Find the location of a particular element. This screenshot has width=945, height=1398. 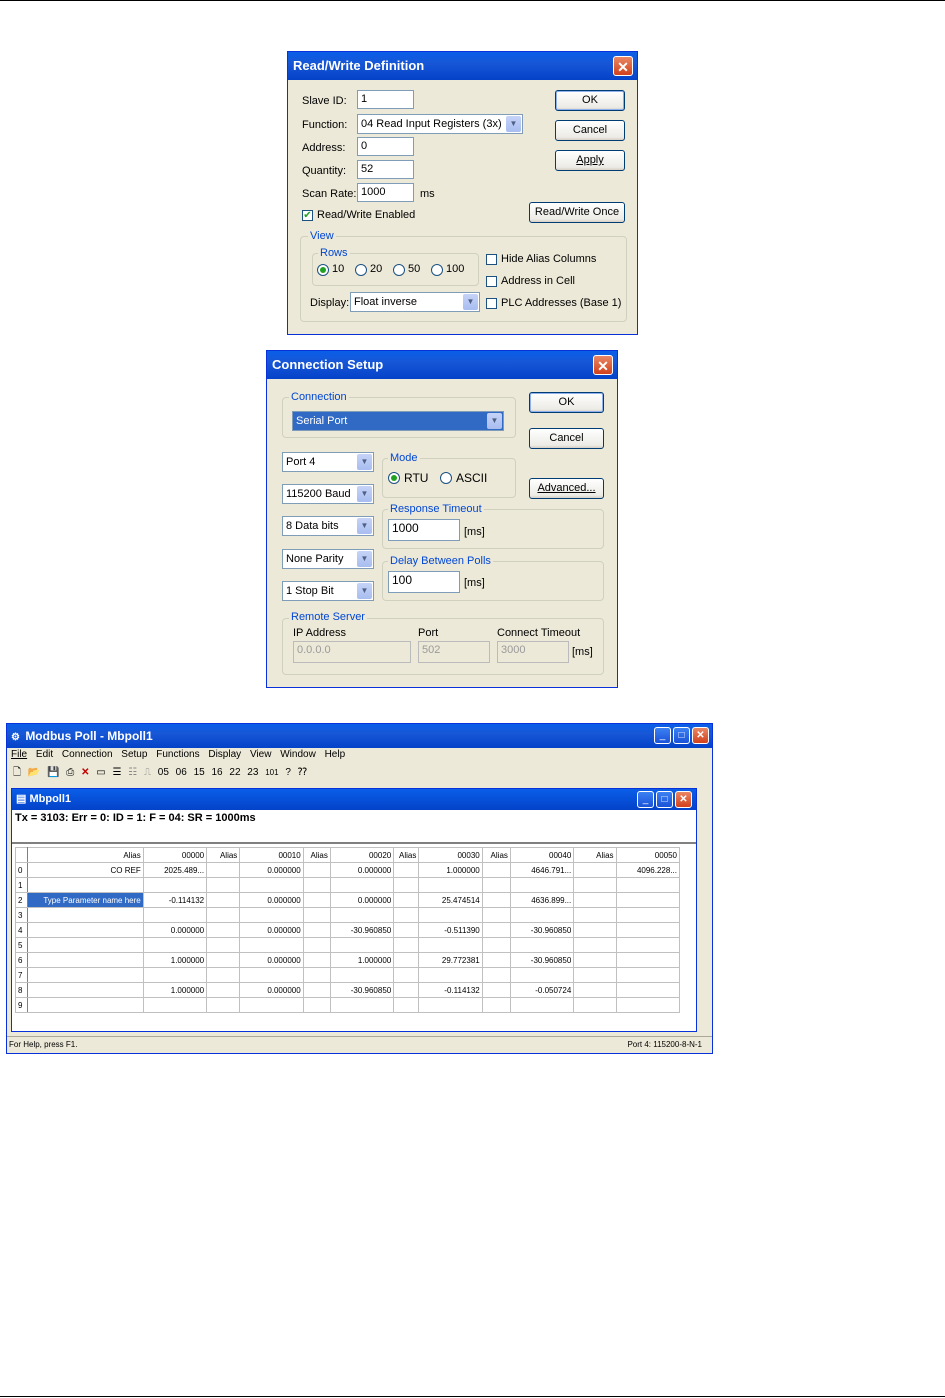

value-cell: 1.000000 is located at coordinates (175, 990).